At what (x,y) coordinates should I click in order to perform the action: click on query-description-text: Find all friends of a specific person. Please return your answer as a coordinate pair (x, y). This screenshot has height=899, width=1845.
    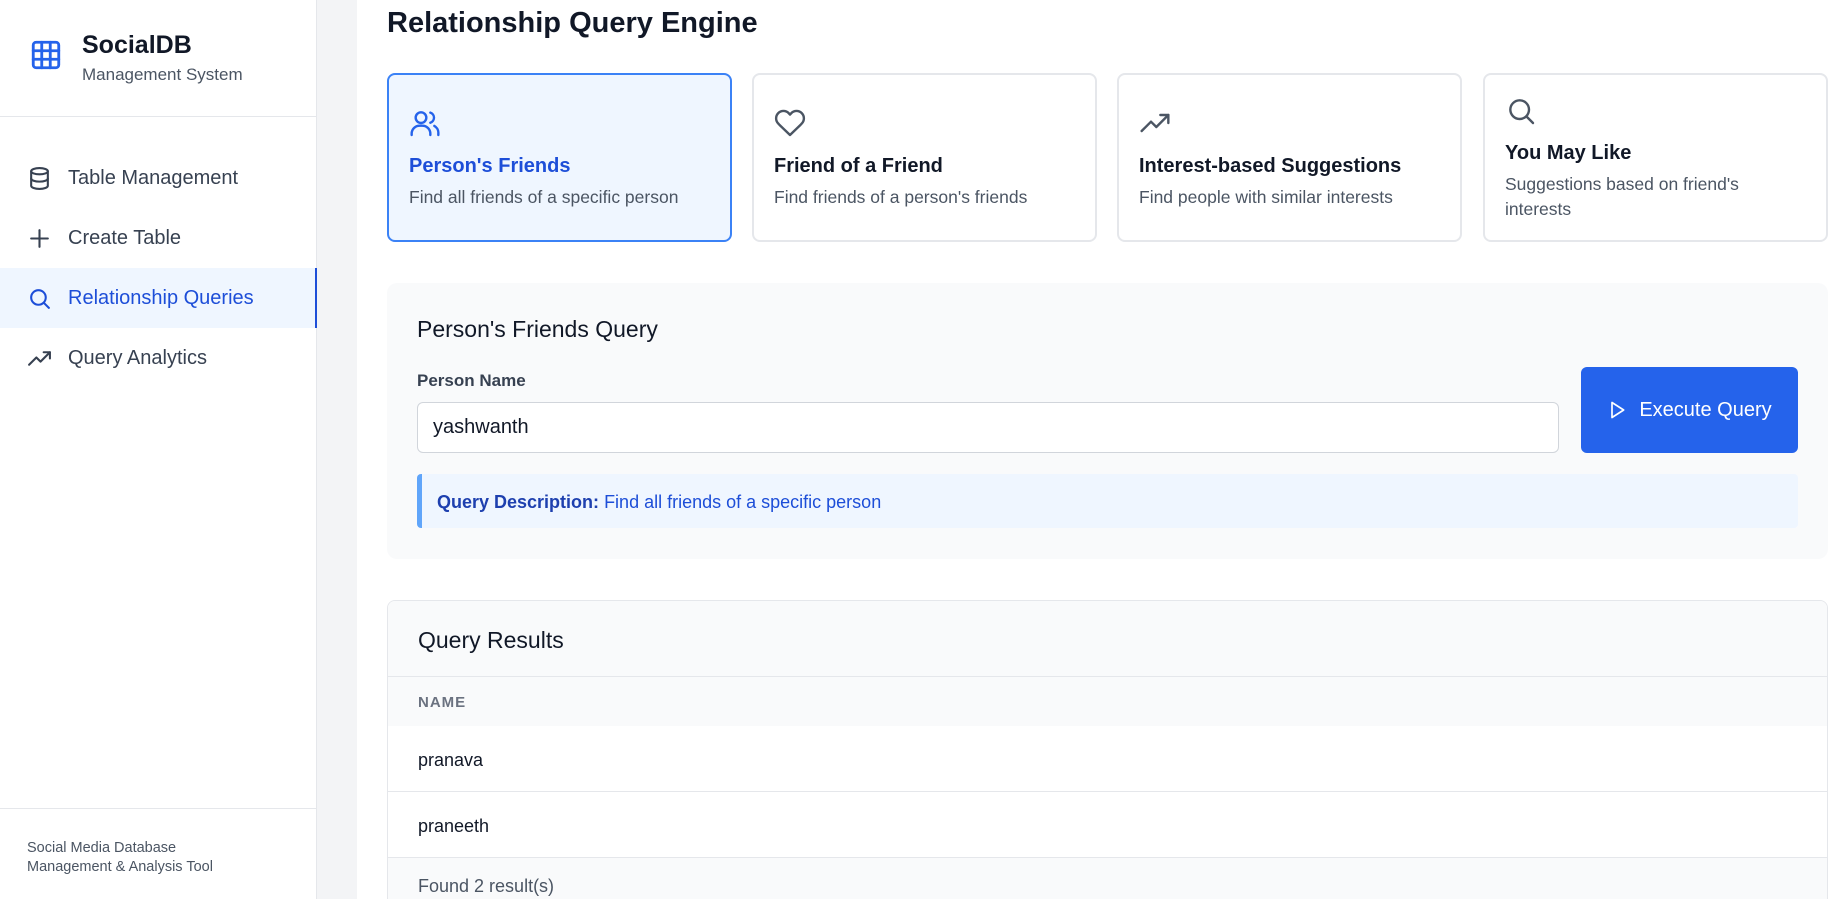
    Looking at the image, I should click on (743, 502).